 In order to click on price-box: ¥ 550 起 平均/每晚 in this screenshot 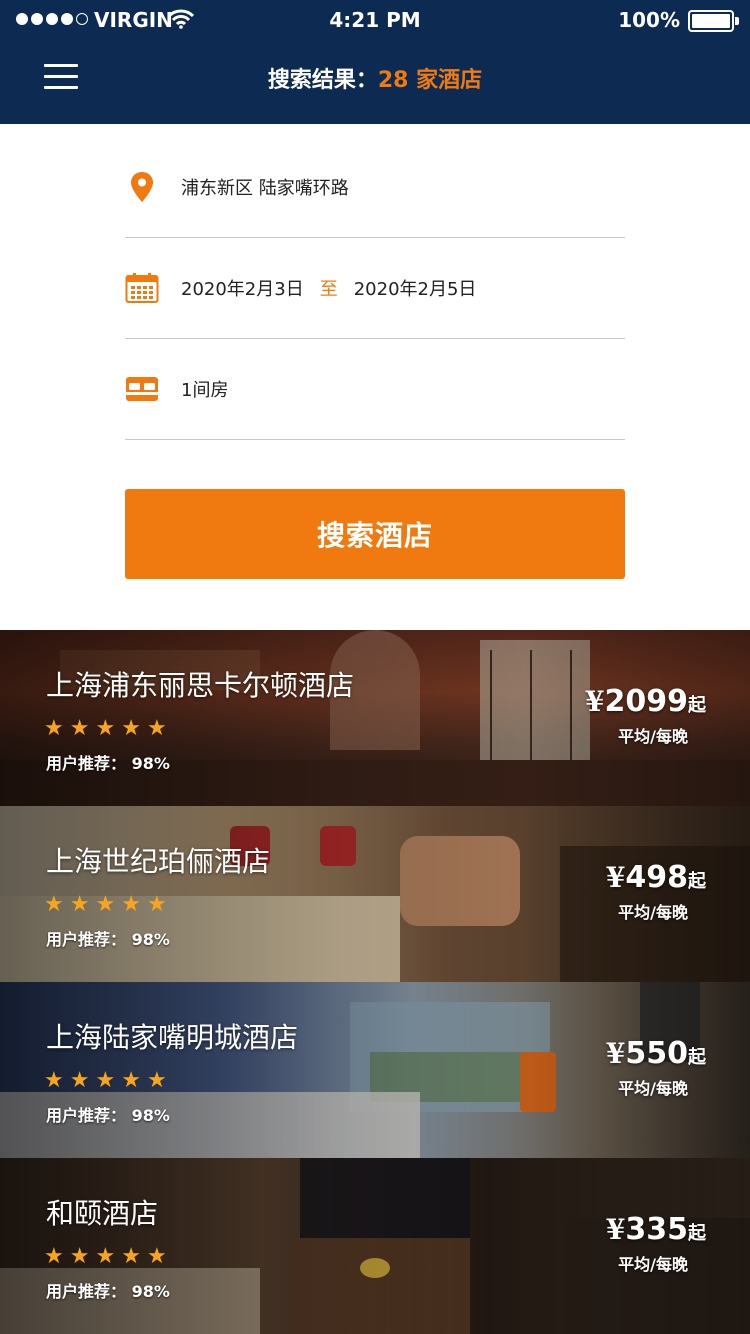, I will do `click(656, 1067)`.